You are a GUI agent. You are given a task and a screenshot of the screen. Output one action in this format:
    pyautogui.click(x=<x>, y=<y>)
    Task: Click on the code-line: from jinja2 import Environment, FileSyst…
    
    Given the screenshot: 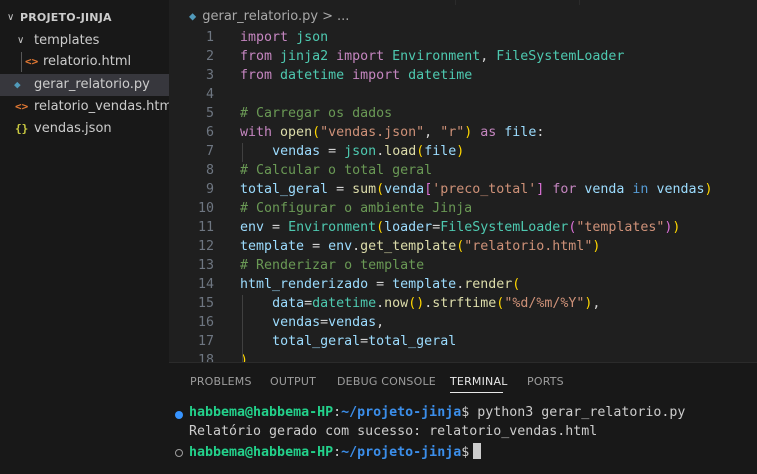 What is the action you would take?
    pyautogui.click(x=432, y=56)
    